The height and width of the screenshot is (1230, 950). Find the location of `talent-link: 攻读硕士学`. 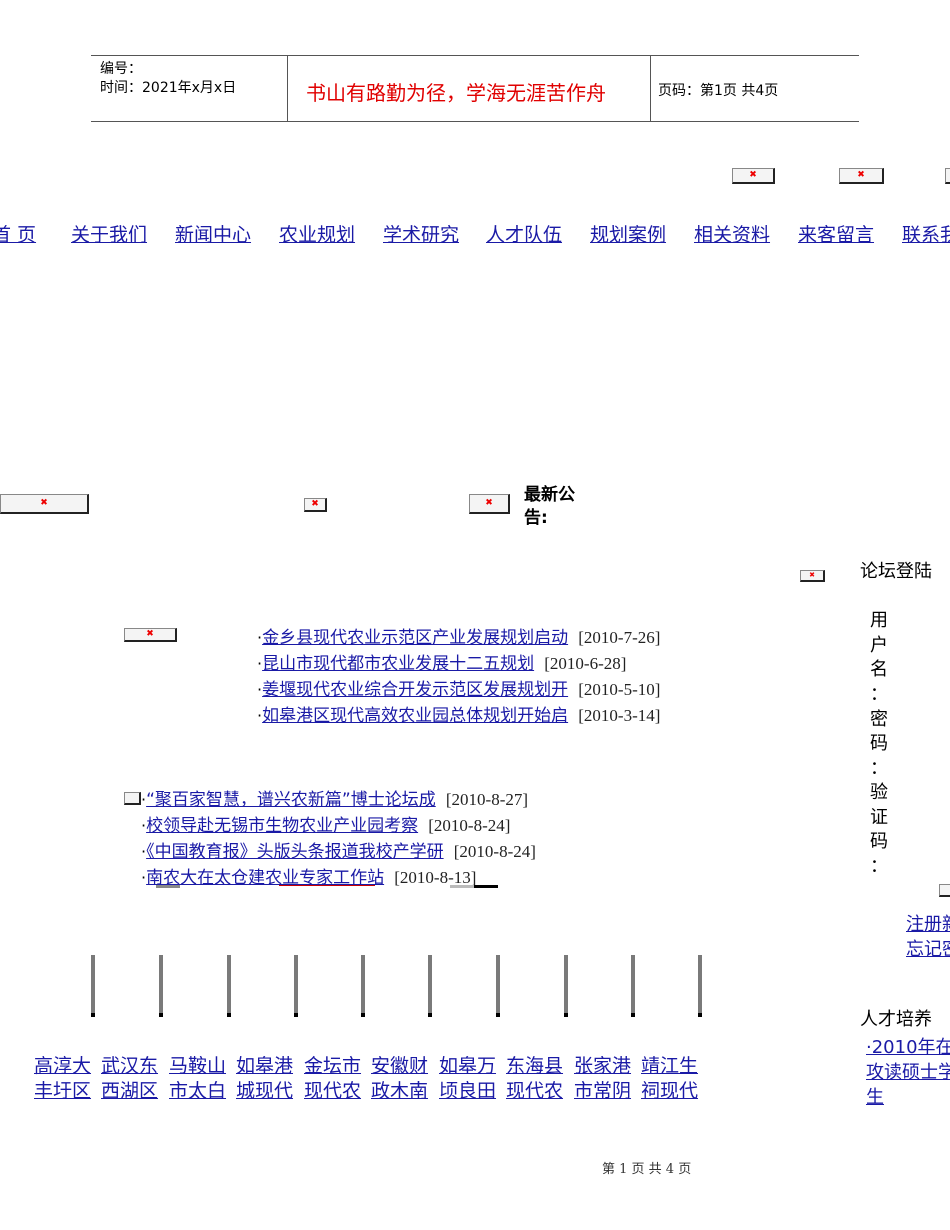

talent-link: 攻读硕士学 is located at coordinates (908, 1071).